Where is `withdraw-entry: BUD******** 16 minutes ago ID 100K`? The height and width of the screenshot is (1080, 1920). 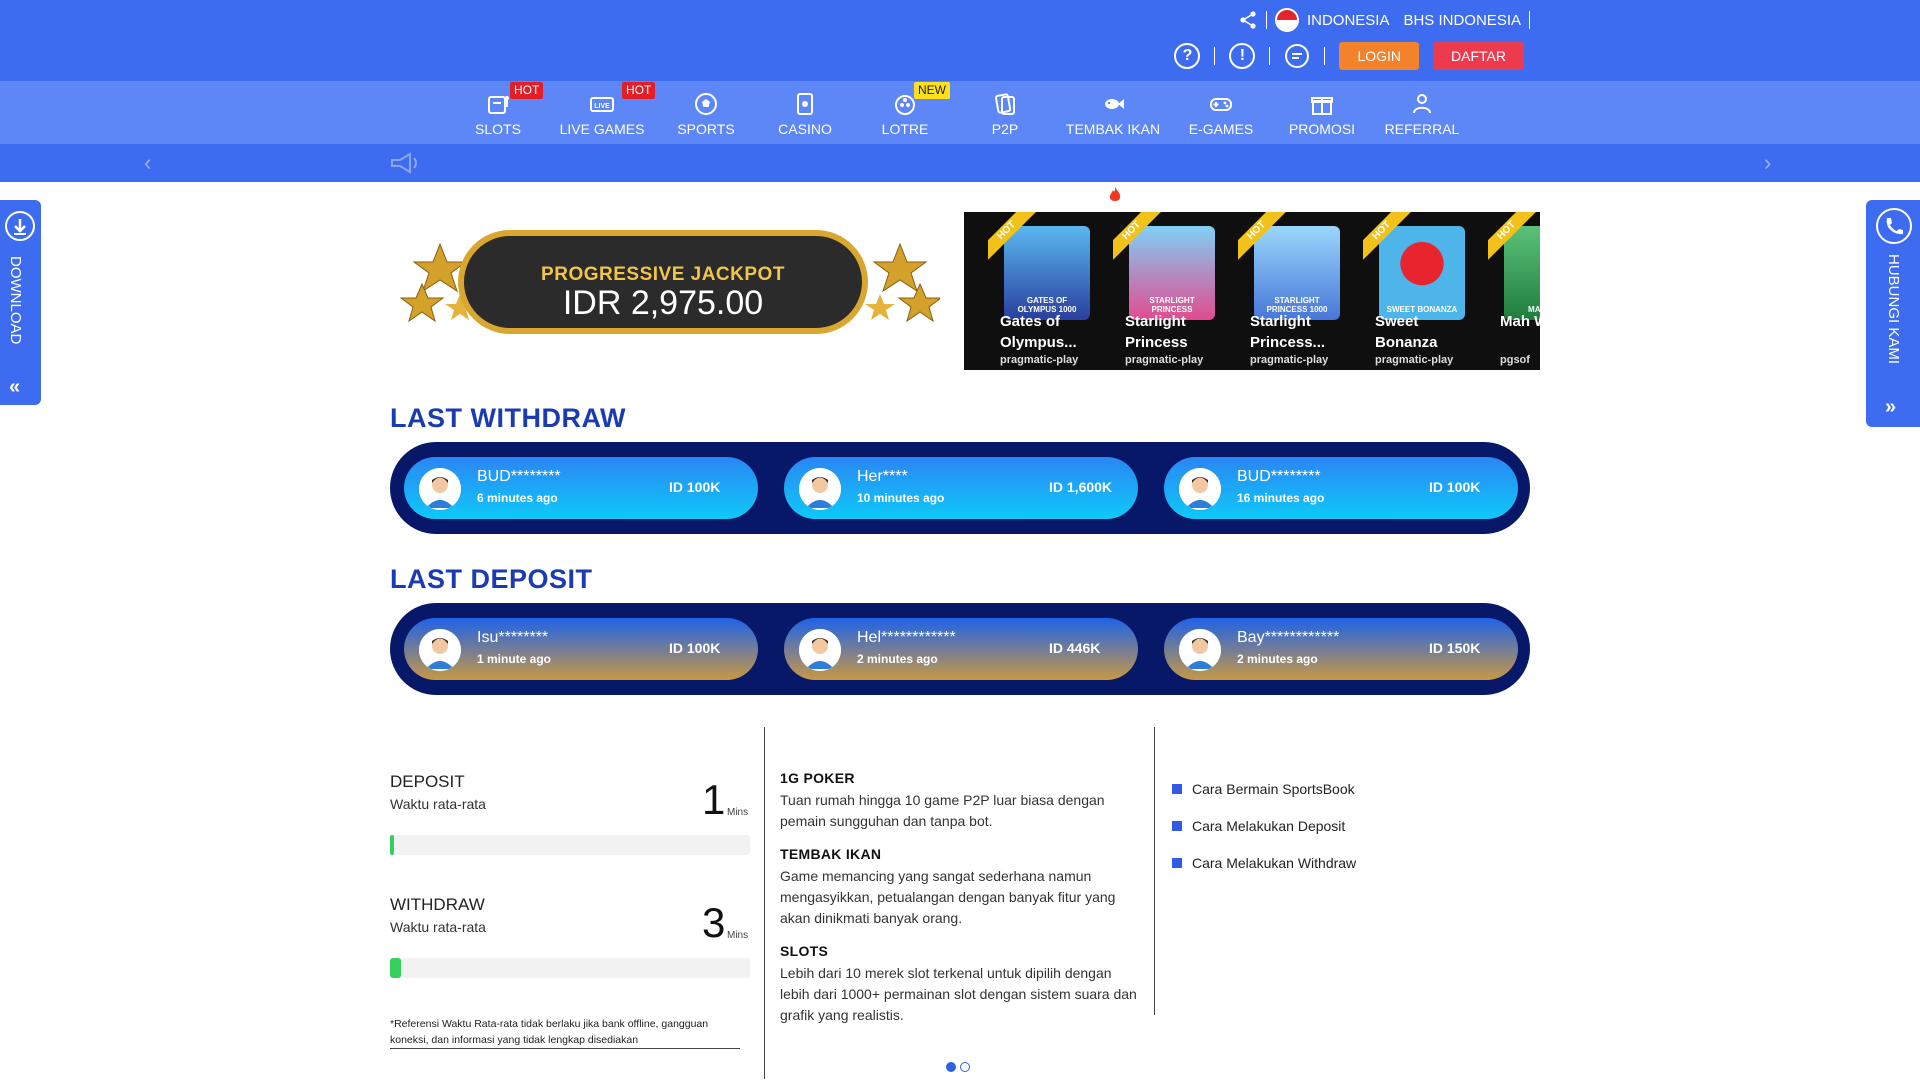
withdraw-entry: BUD******** 16 minutes ago ID 100K is located at coordinates (1341, 488).